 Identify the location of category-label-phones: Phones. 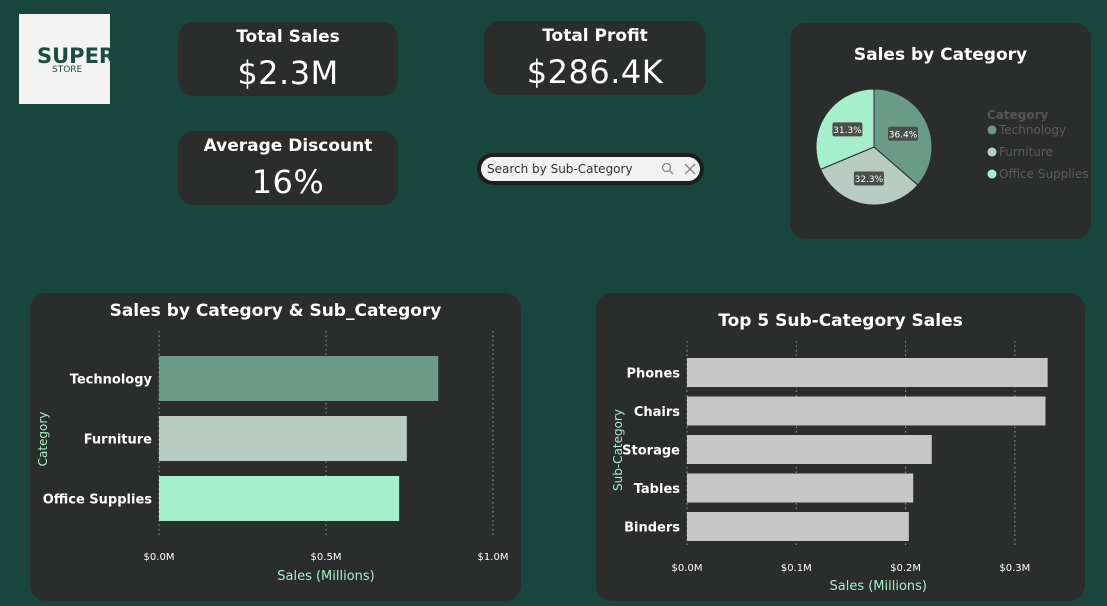
(653, 374).